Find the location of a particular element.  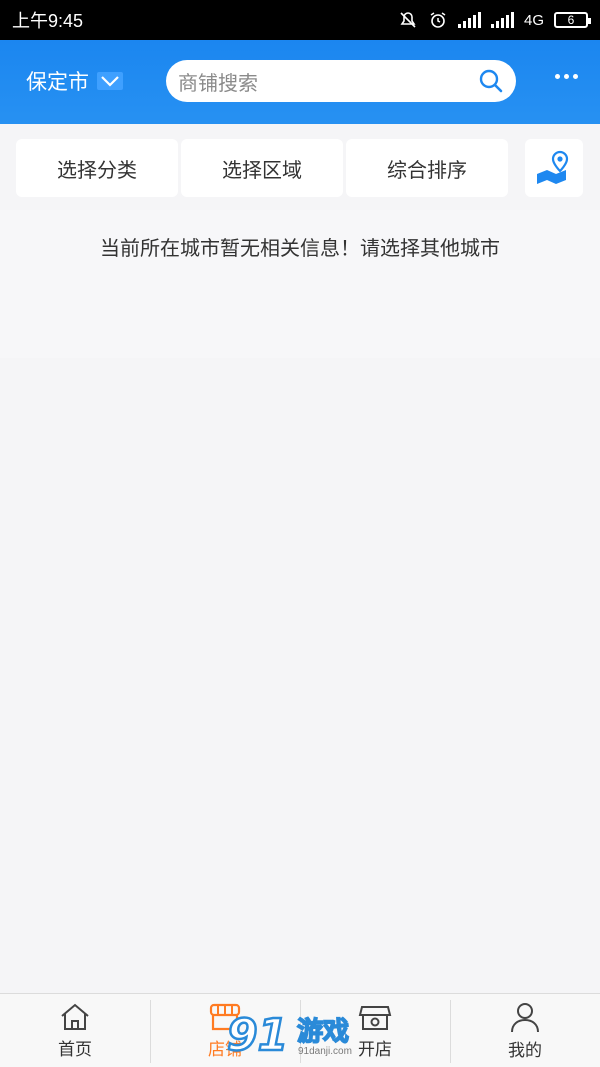

search-input: 商铺搜索 is located at coordinates (328, 81).